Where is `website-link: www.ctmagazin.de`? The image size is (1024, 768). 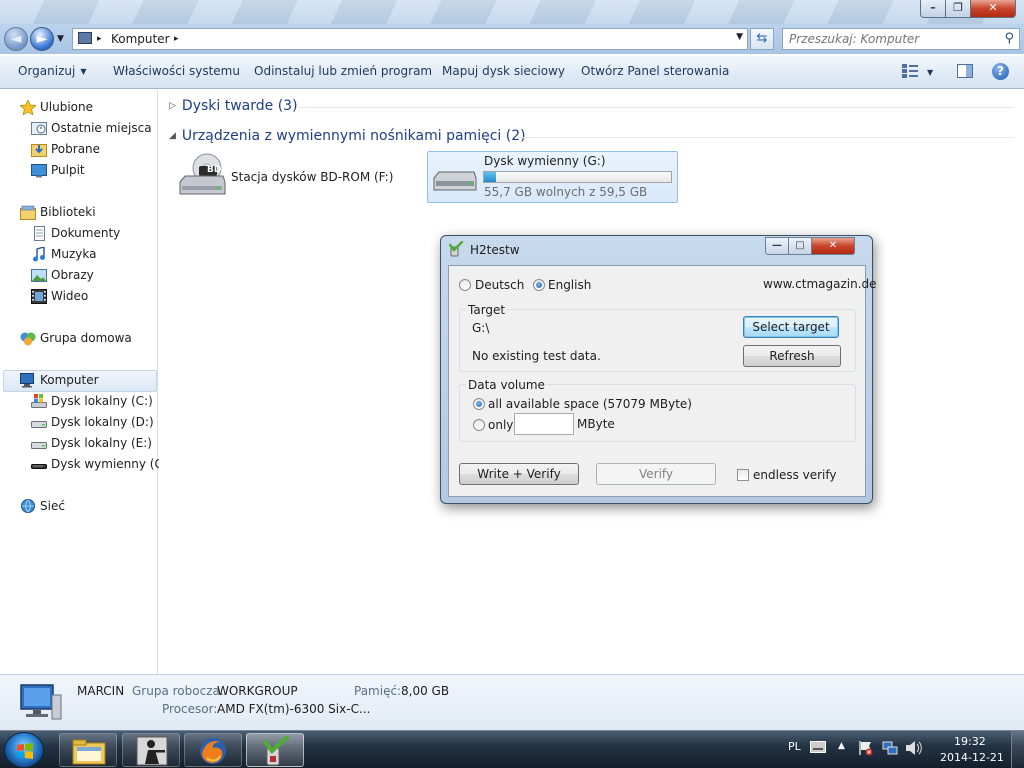 website-link: www.ctmagazin.de is located at coordinates (820, 284).